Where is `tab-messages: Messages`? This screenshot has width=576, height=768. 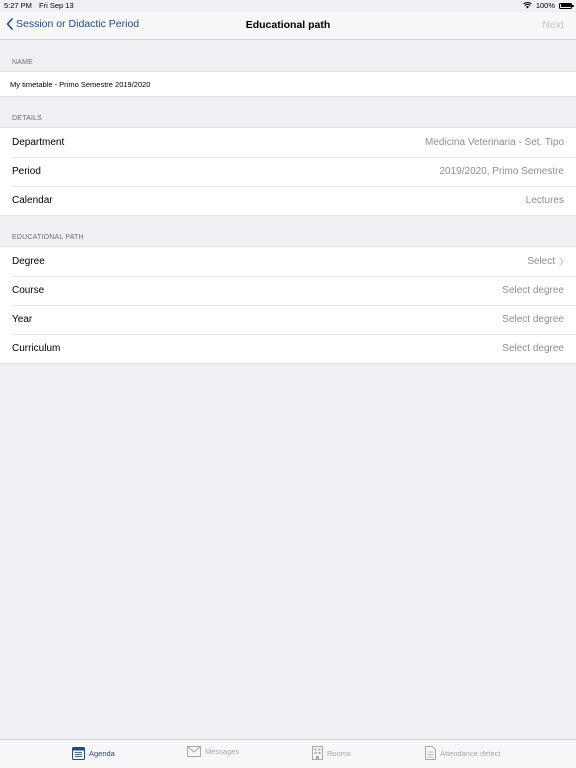
tab-messages: Messages is located at coordinates (213, 751).